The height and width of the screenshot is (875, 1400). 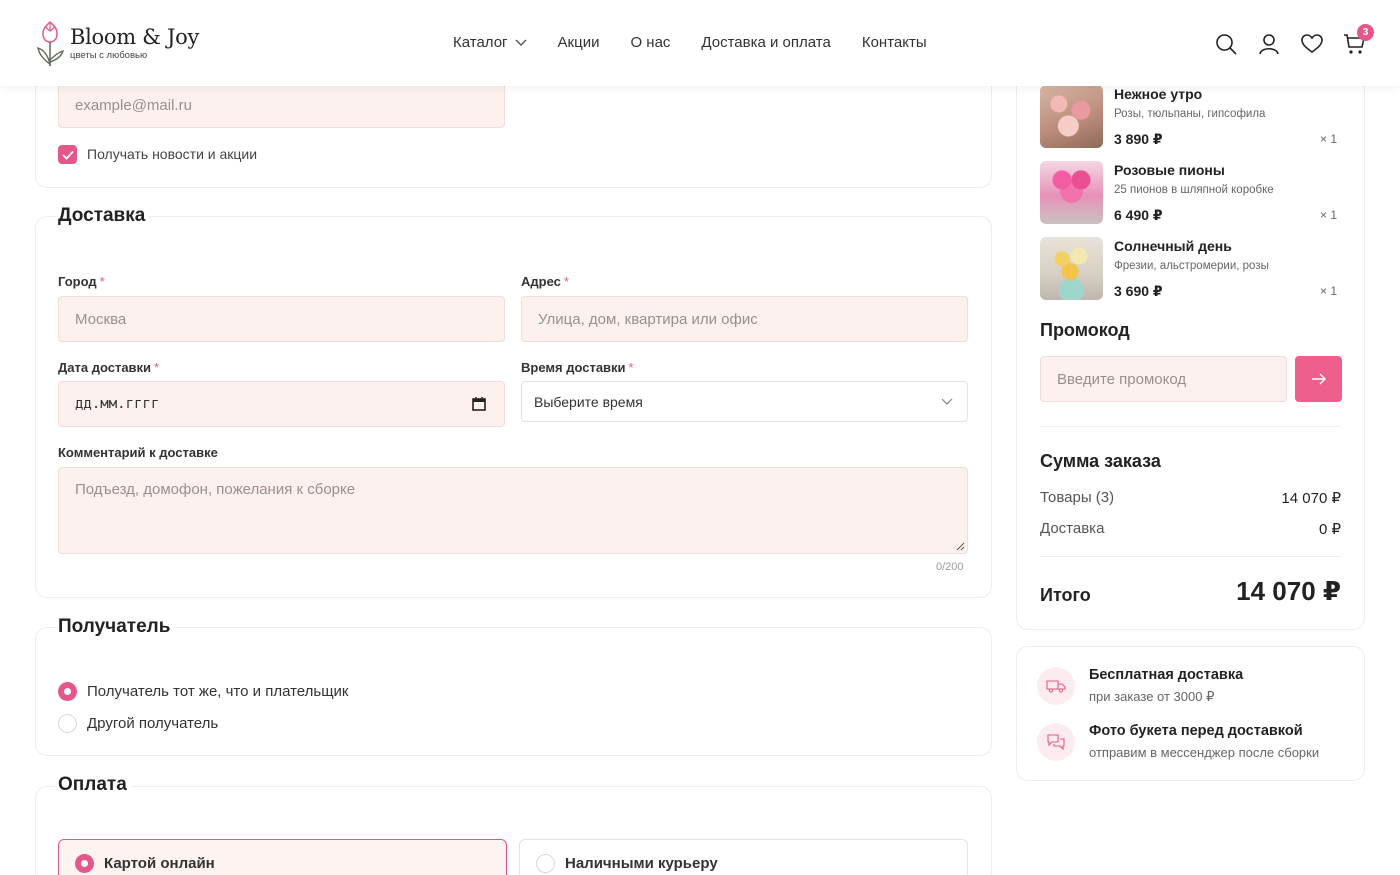 What do you see at coordinates (1196, 731) in the screenshot?
I see `benefit-title: Фото букета перед доставкой` at bounding box center [1196, 731].